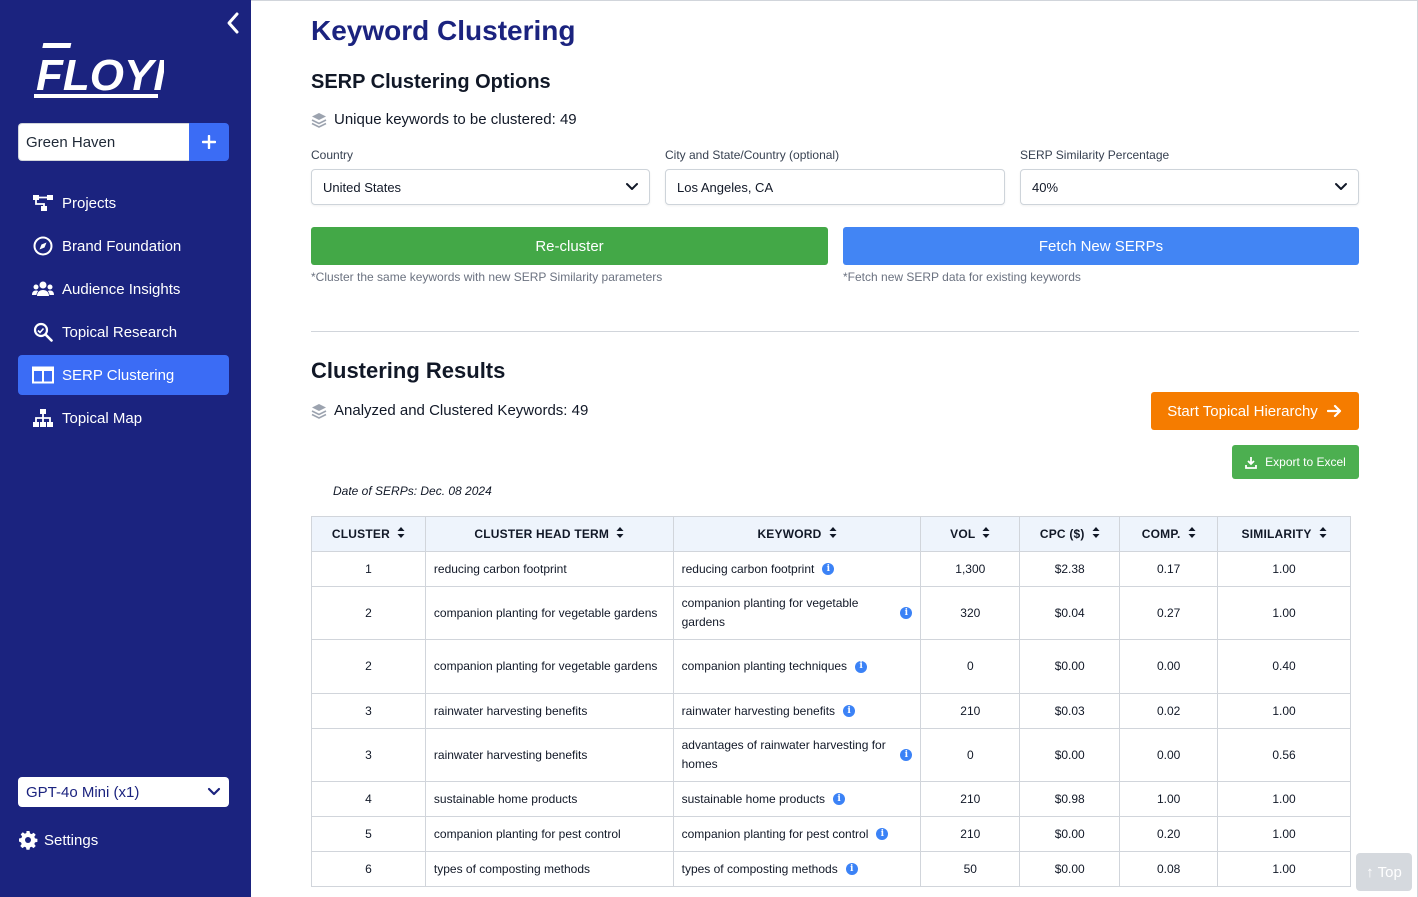 The image size is (1418, 897). I want to click on column-header: CLUSTER, so click(368, 534).